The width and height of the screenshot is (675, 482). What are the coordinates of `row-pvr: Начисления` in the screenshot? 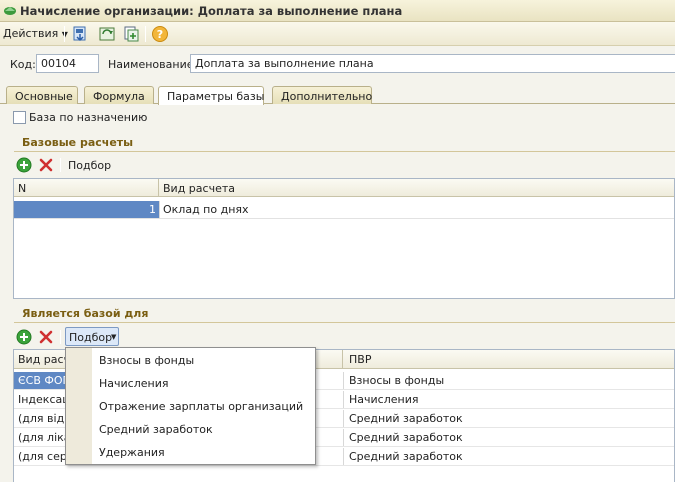 It's located at (384, 399).